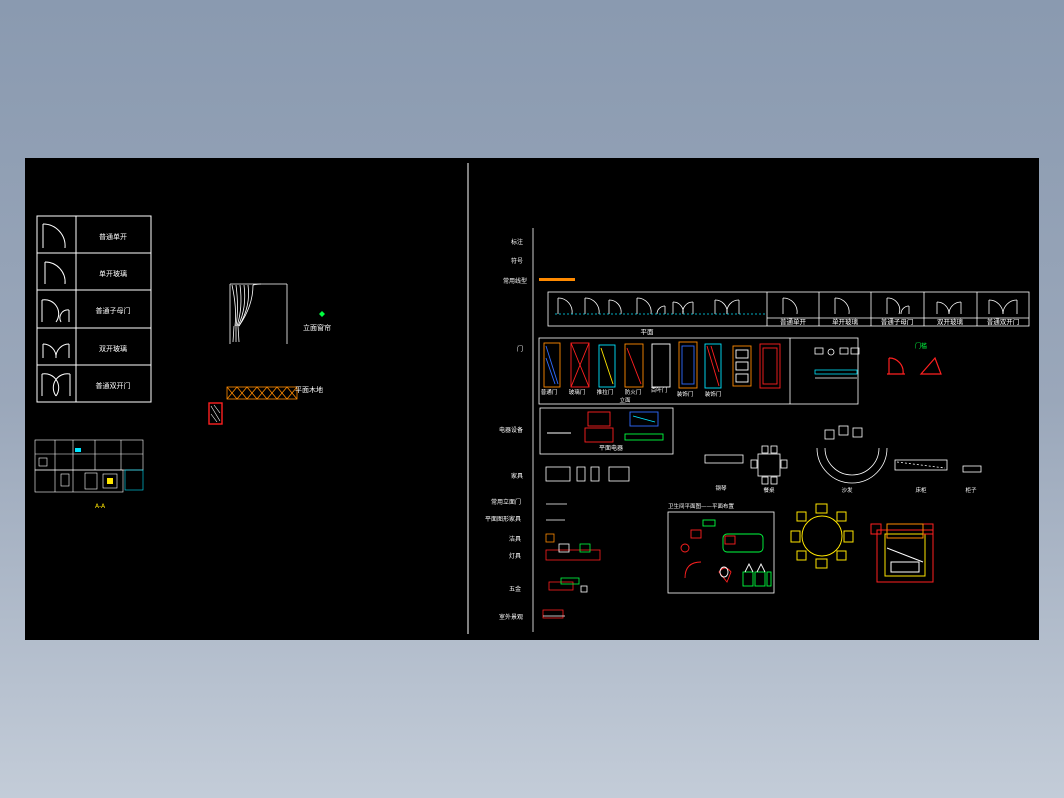 The image size is (1064, 798). Describe the element at coordinates (822, 536) in the screenshot. I see `round-table` at that location.